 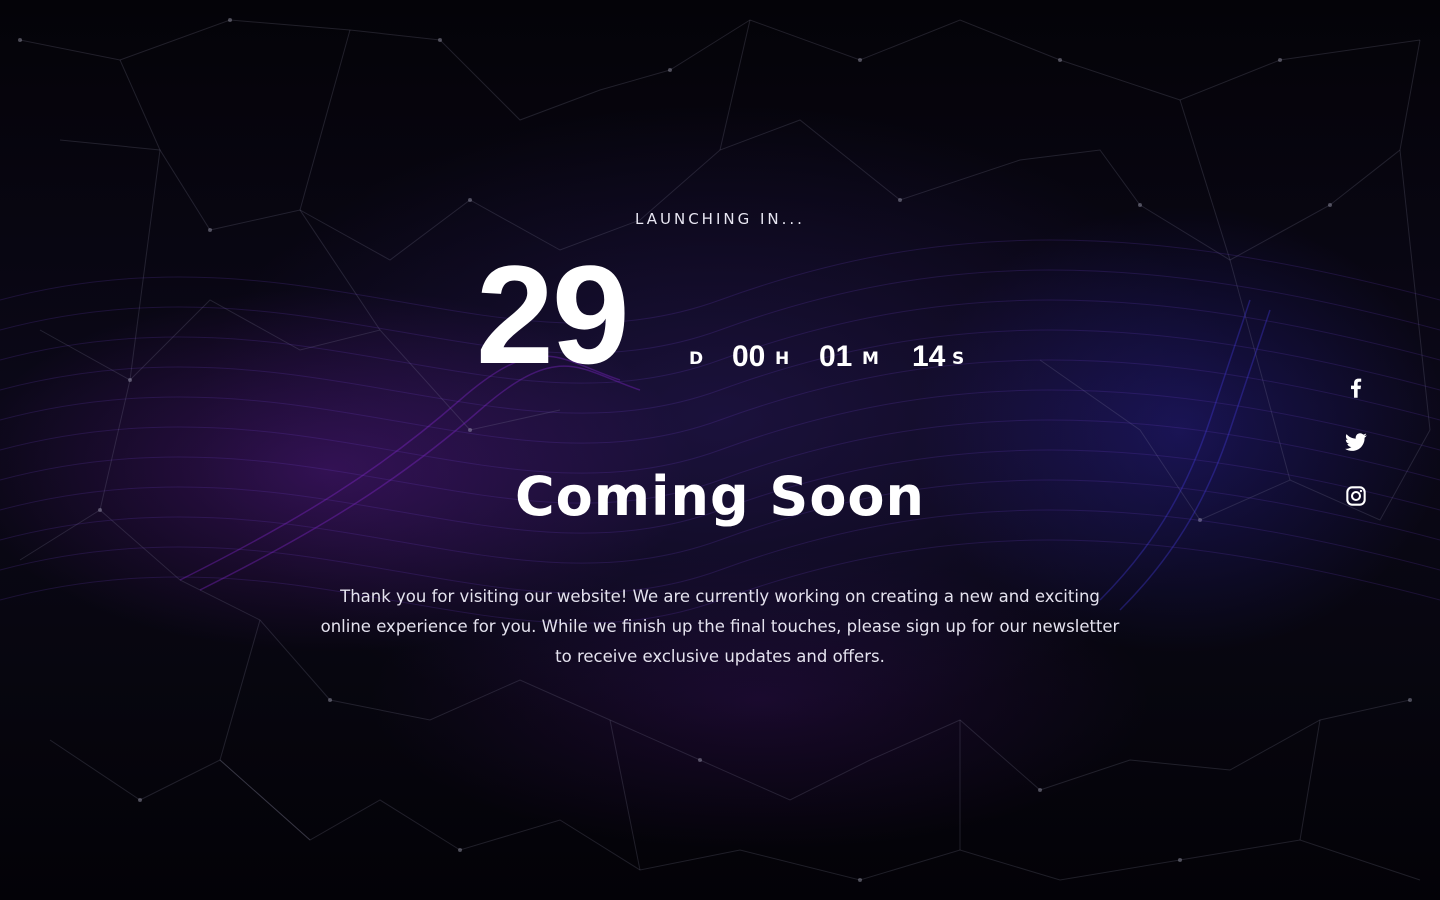 I want to click on page-title: Coming Soon, so click(x=720, y=496).